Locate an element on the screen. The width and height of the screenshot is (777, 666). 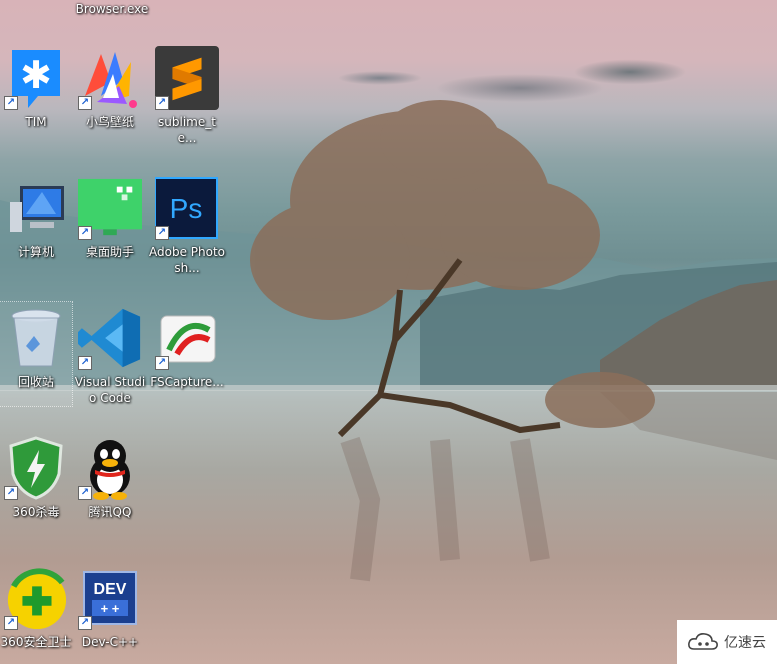
tencent-qq-icon: ↗ is located at coordinates (110, 468).